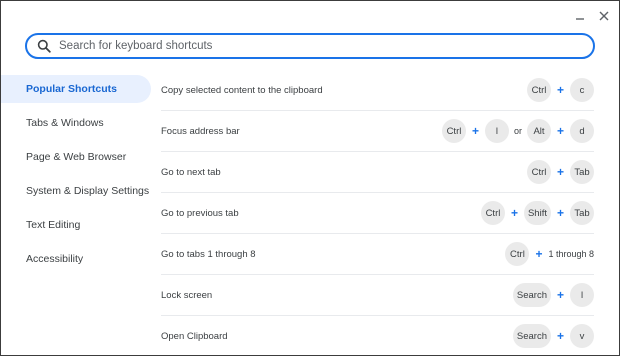 The height and width of the screenshot is (356, 620). I want to click on shortcut-row: Go to previous tab Ctrl + Shift + Tab, so click(377, 213).